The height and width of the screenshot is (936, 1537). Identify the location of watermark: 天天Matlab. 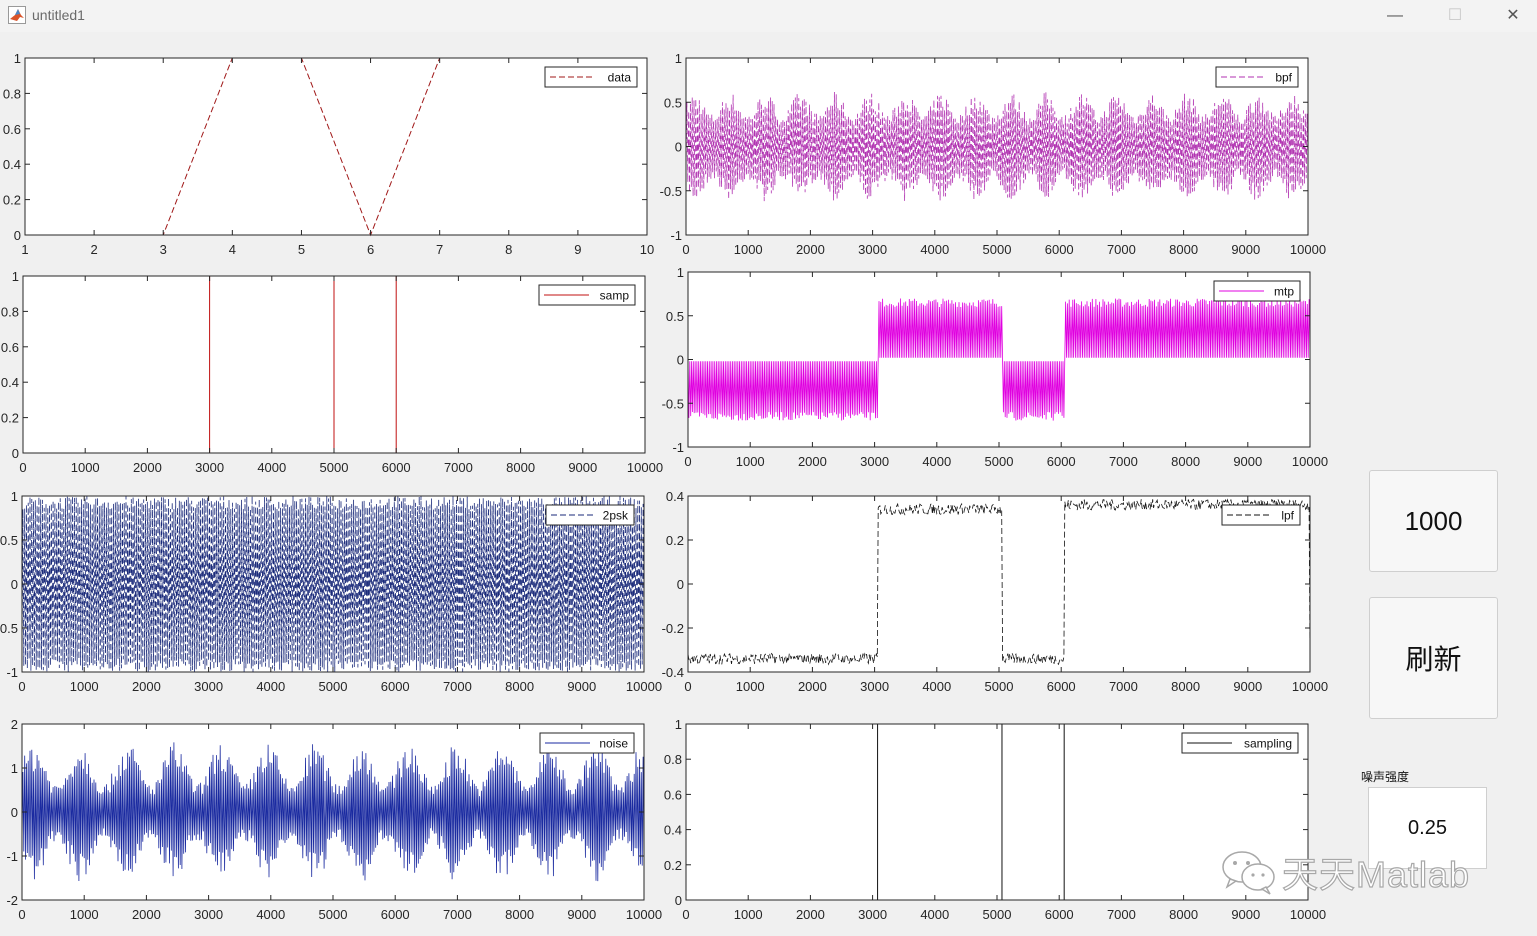
(1345, 872).